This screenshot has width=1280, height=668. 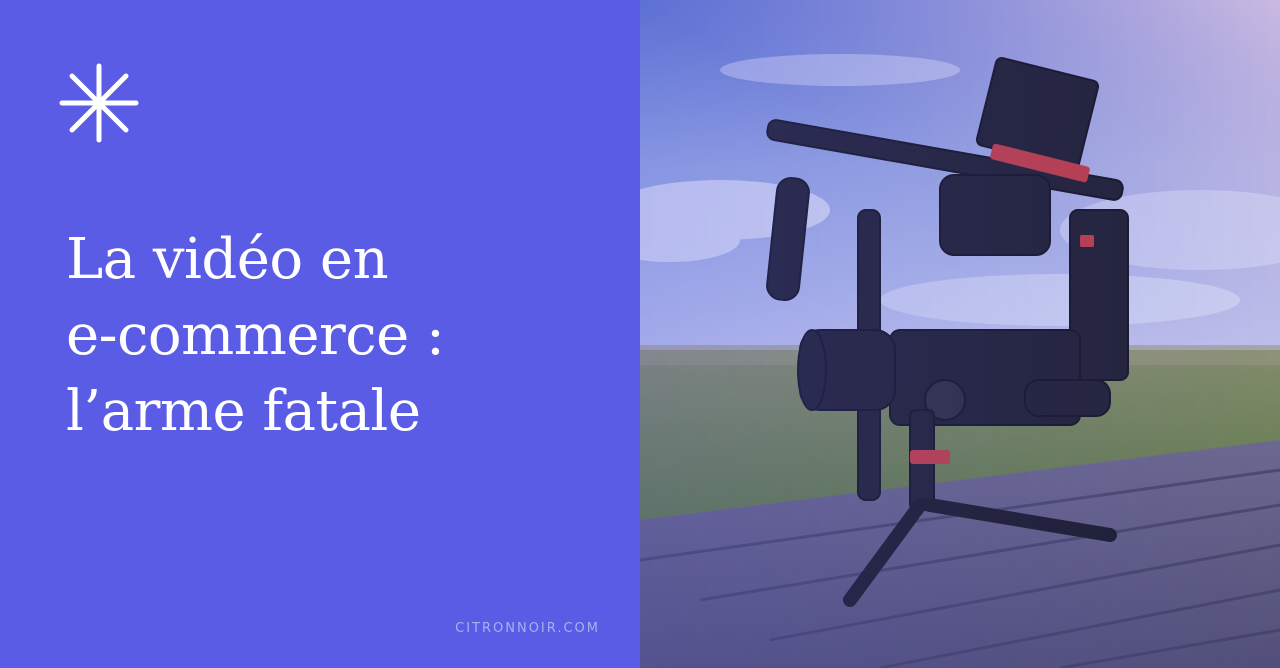 I want to click on site-label: CITRONNOIR.COM, so click(x=527, y=628).